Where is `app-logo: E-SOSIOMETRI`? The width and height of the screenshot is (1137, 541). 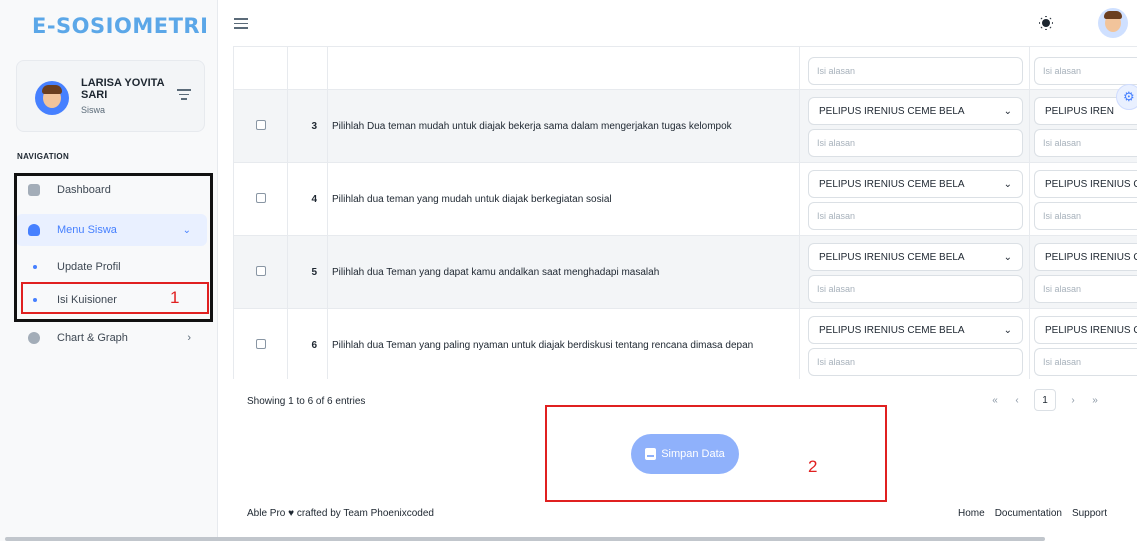
app-logo: E-SOSIOMETRI is located at coordinates (120, 26).